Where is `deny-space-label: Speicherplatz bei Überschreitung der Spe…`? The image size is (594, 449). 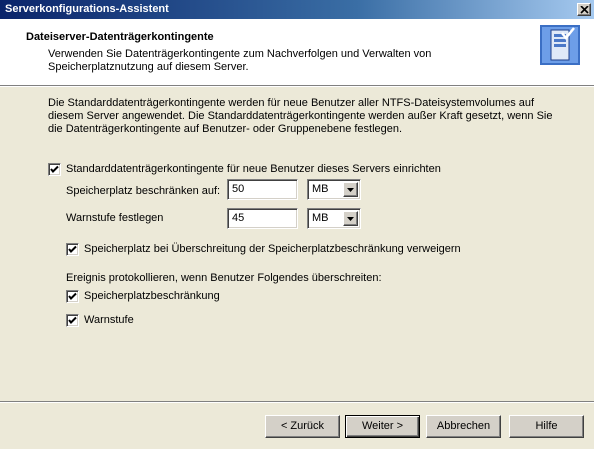 deny-space-label: Speicherplatz bei Überschreitung der Spe… is located at coordinates (272, 249).